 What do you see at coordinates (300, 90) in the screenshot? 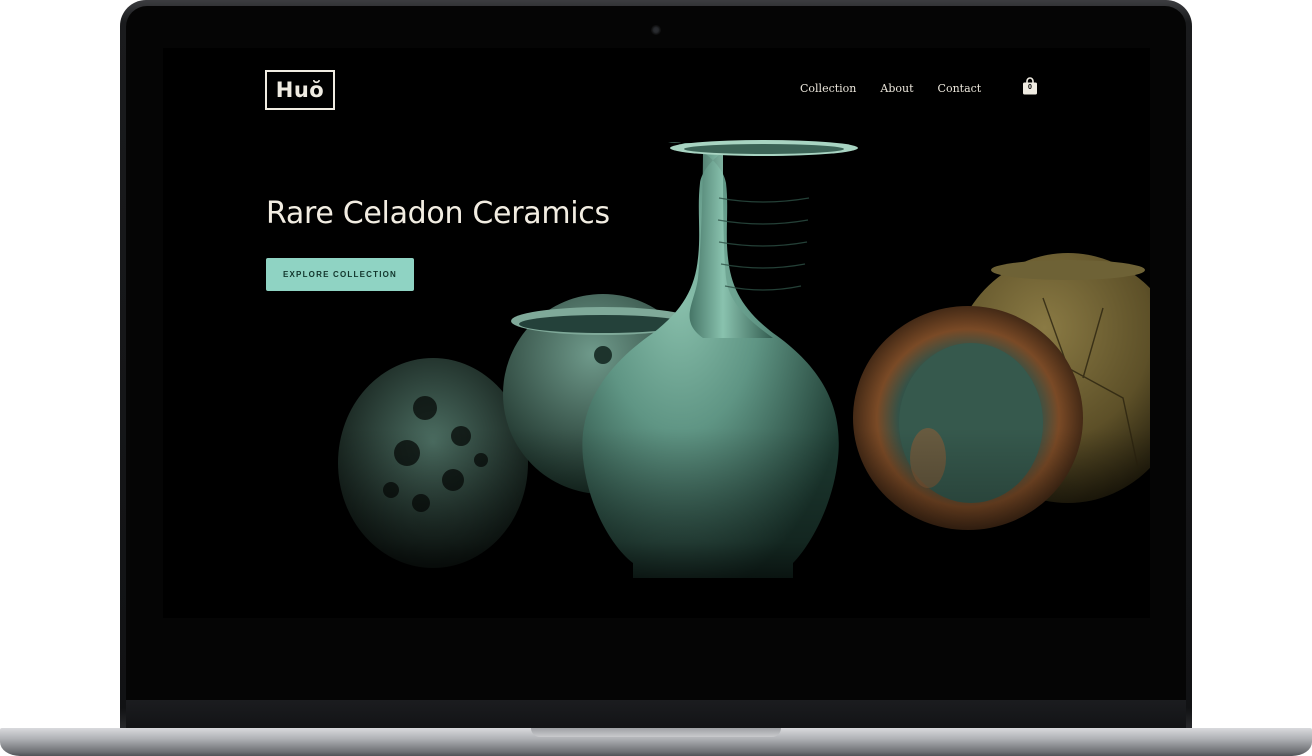
I see `site-logo: Huŏ` at bounding box center [300, 90].